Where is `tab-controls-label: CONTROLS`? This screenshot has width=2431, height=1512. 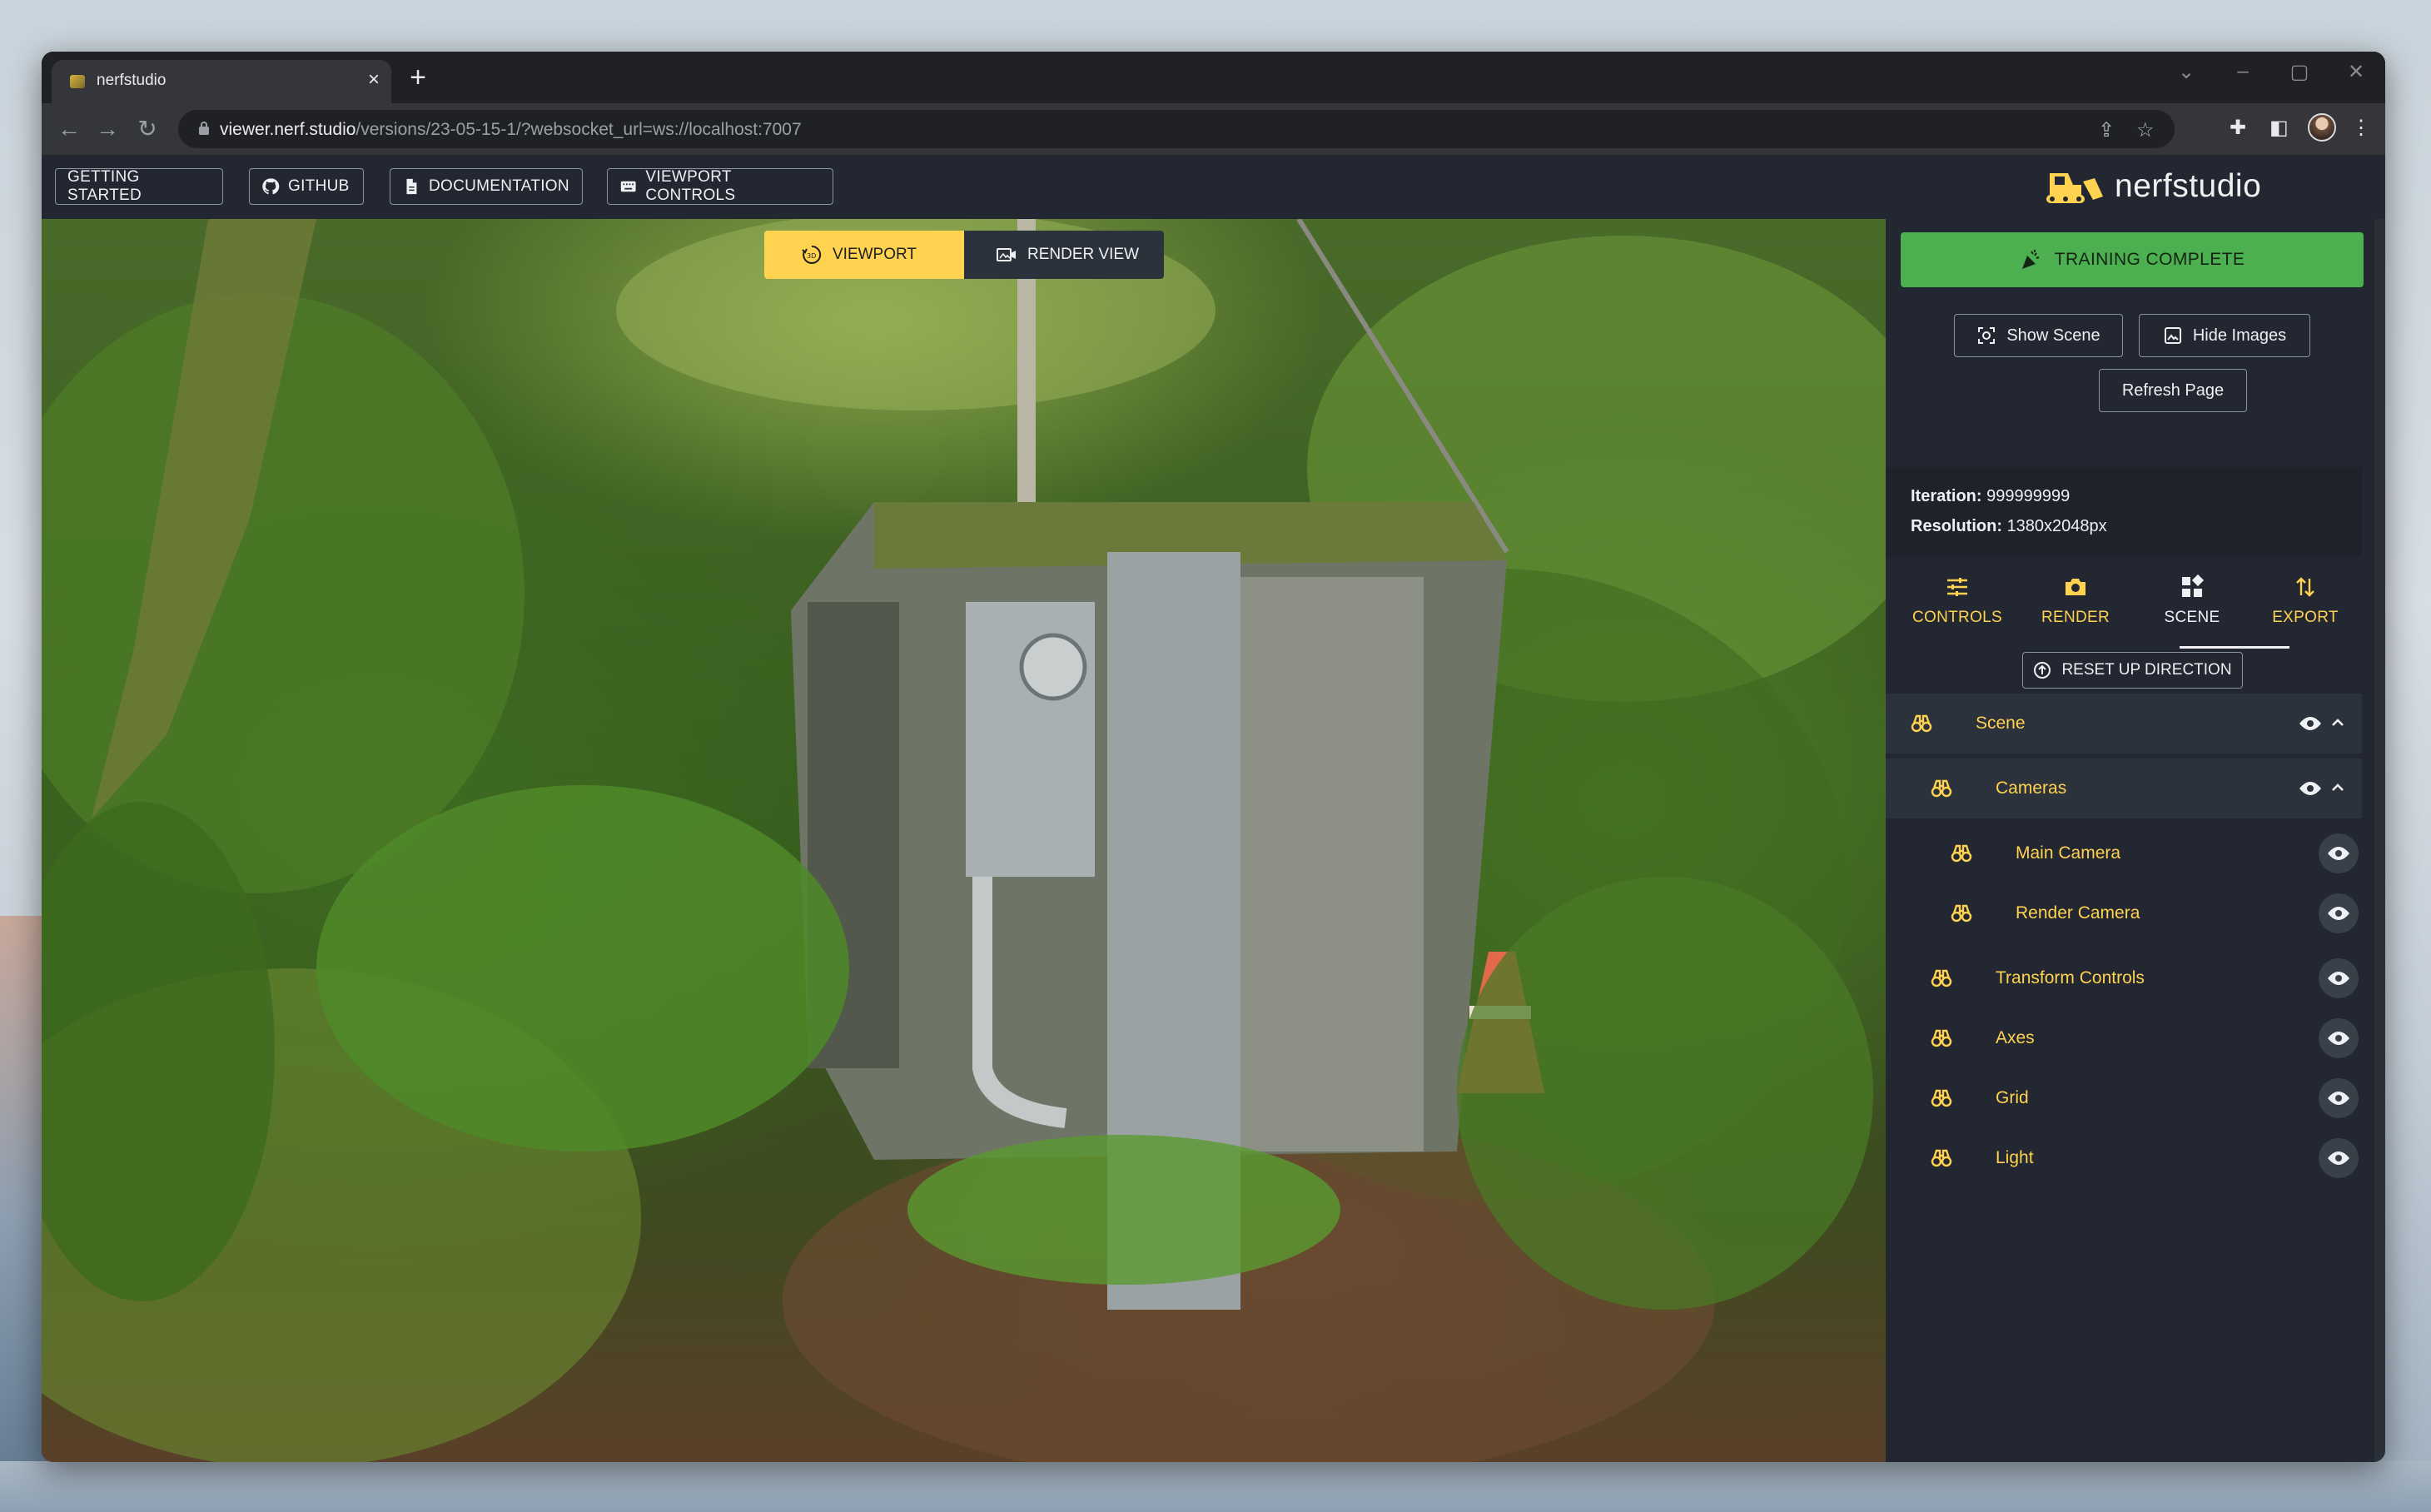
tab-controls-label: CONTROLS is located at coordinates (1957, 618).